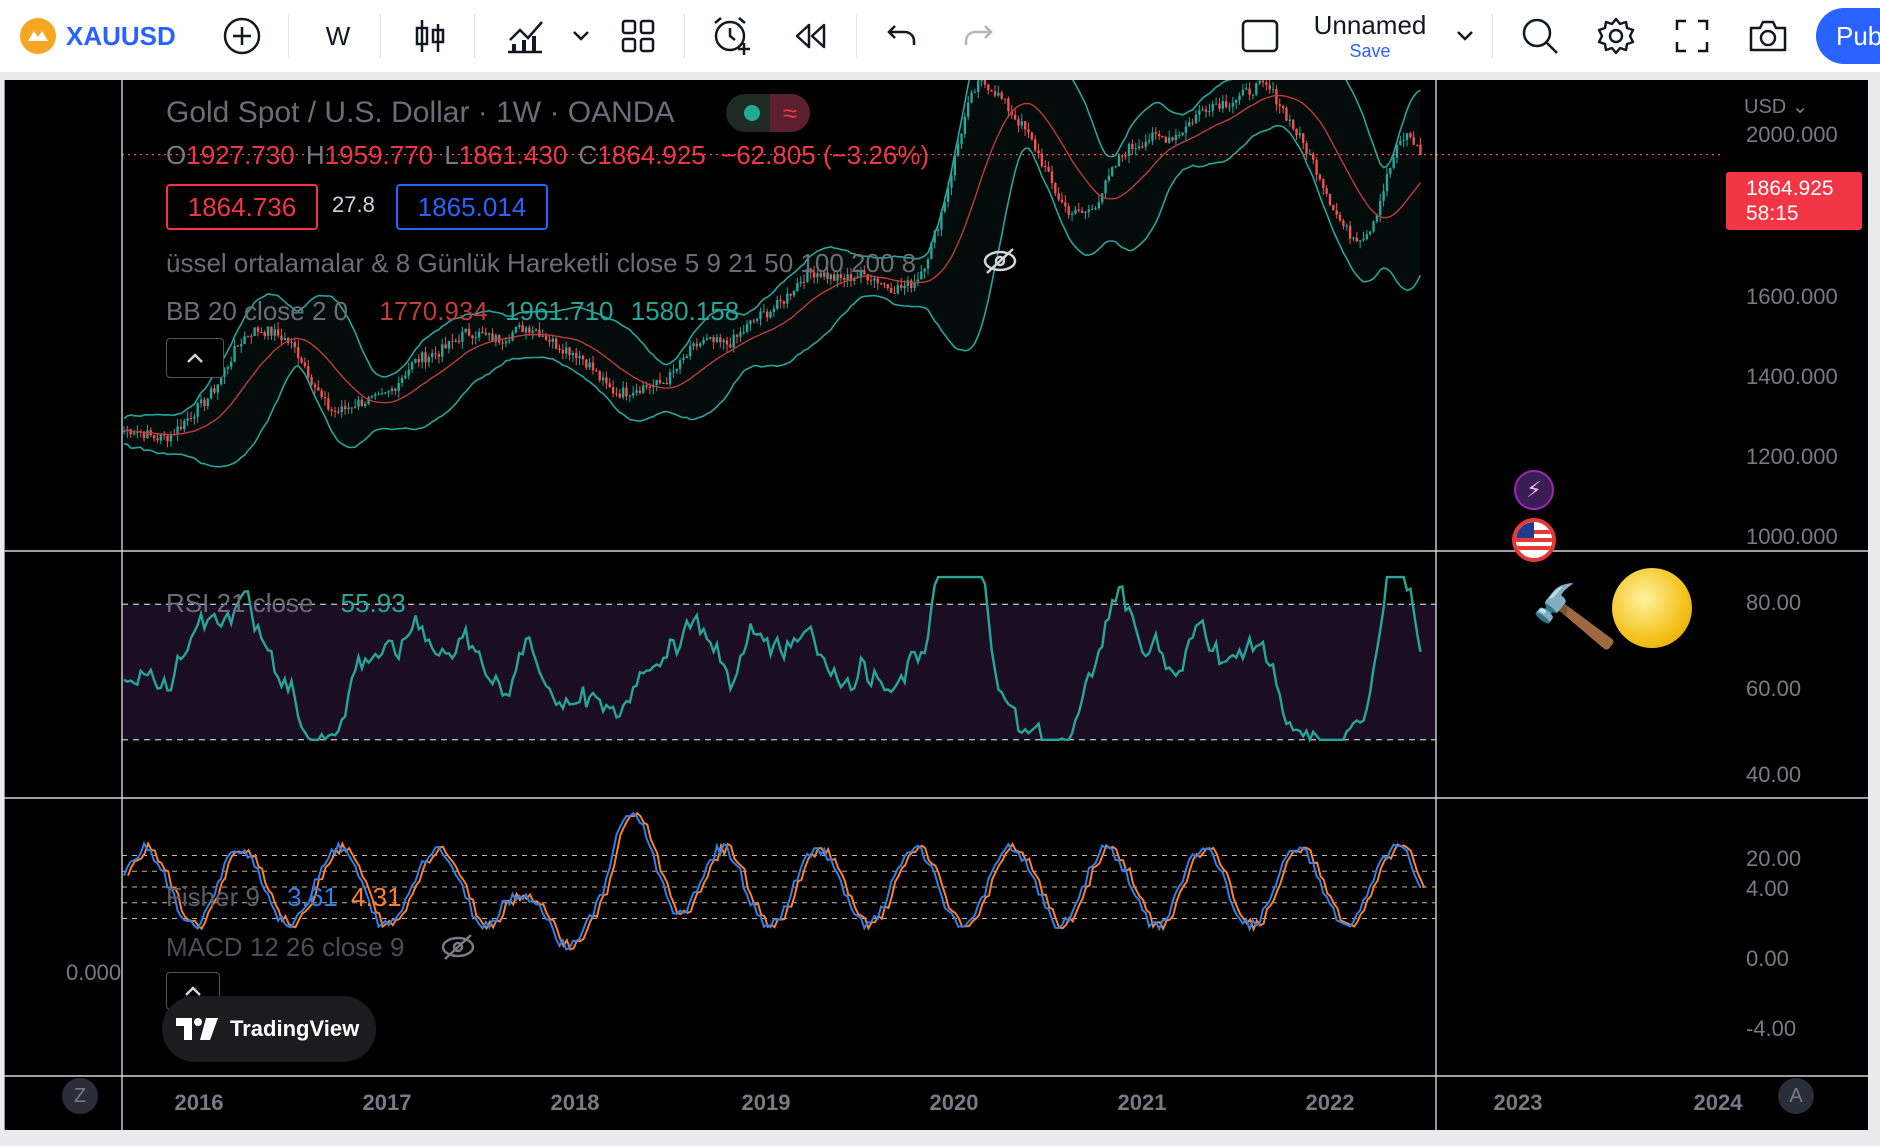 This screenshot has height=1146, width=1880. Describe the element at coordinates (387, 1102) in the screenshot. I see `year-tick: 2017` at that location.